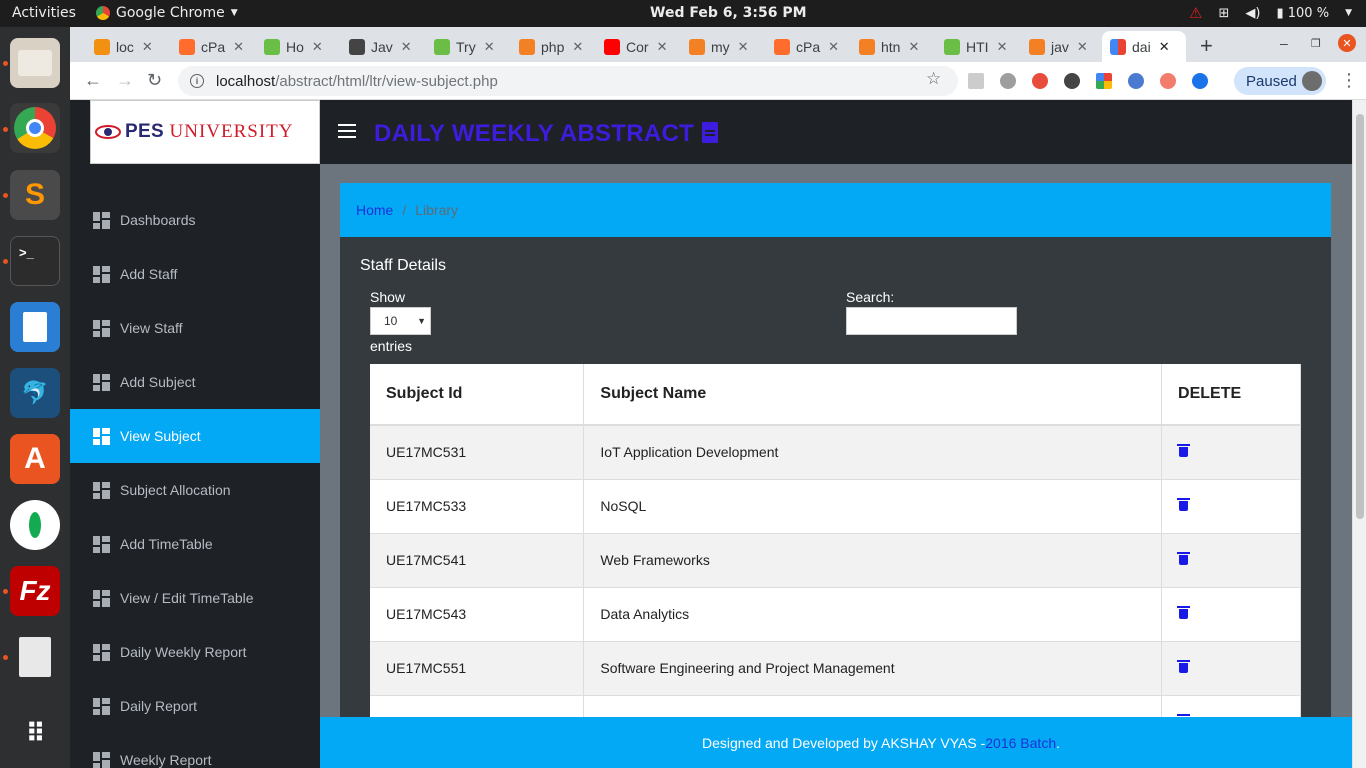 This screenshot has height=768, width=1366. Describe the element at coordinates (35, 733) in the screenshot. I see `show-apps-icon: ⠿` at that location.